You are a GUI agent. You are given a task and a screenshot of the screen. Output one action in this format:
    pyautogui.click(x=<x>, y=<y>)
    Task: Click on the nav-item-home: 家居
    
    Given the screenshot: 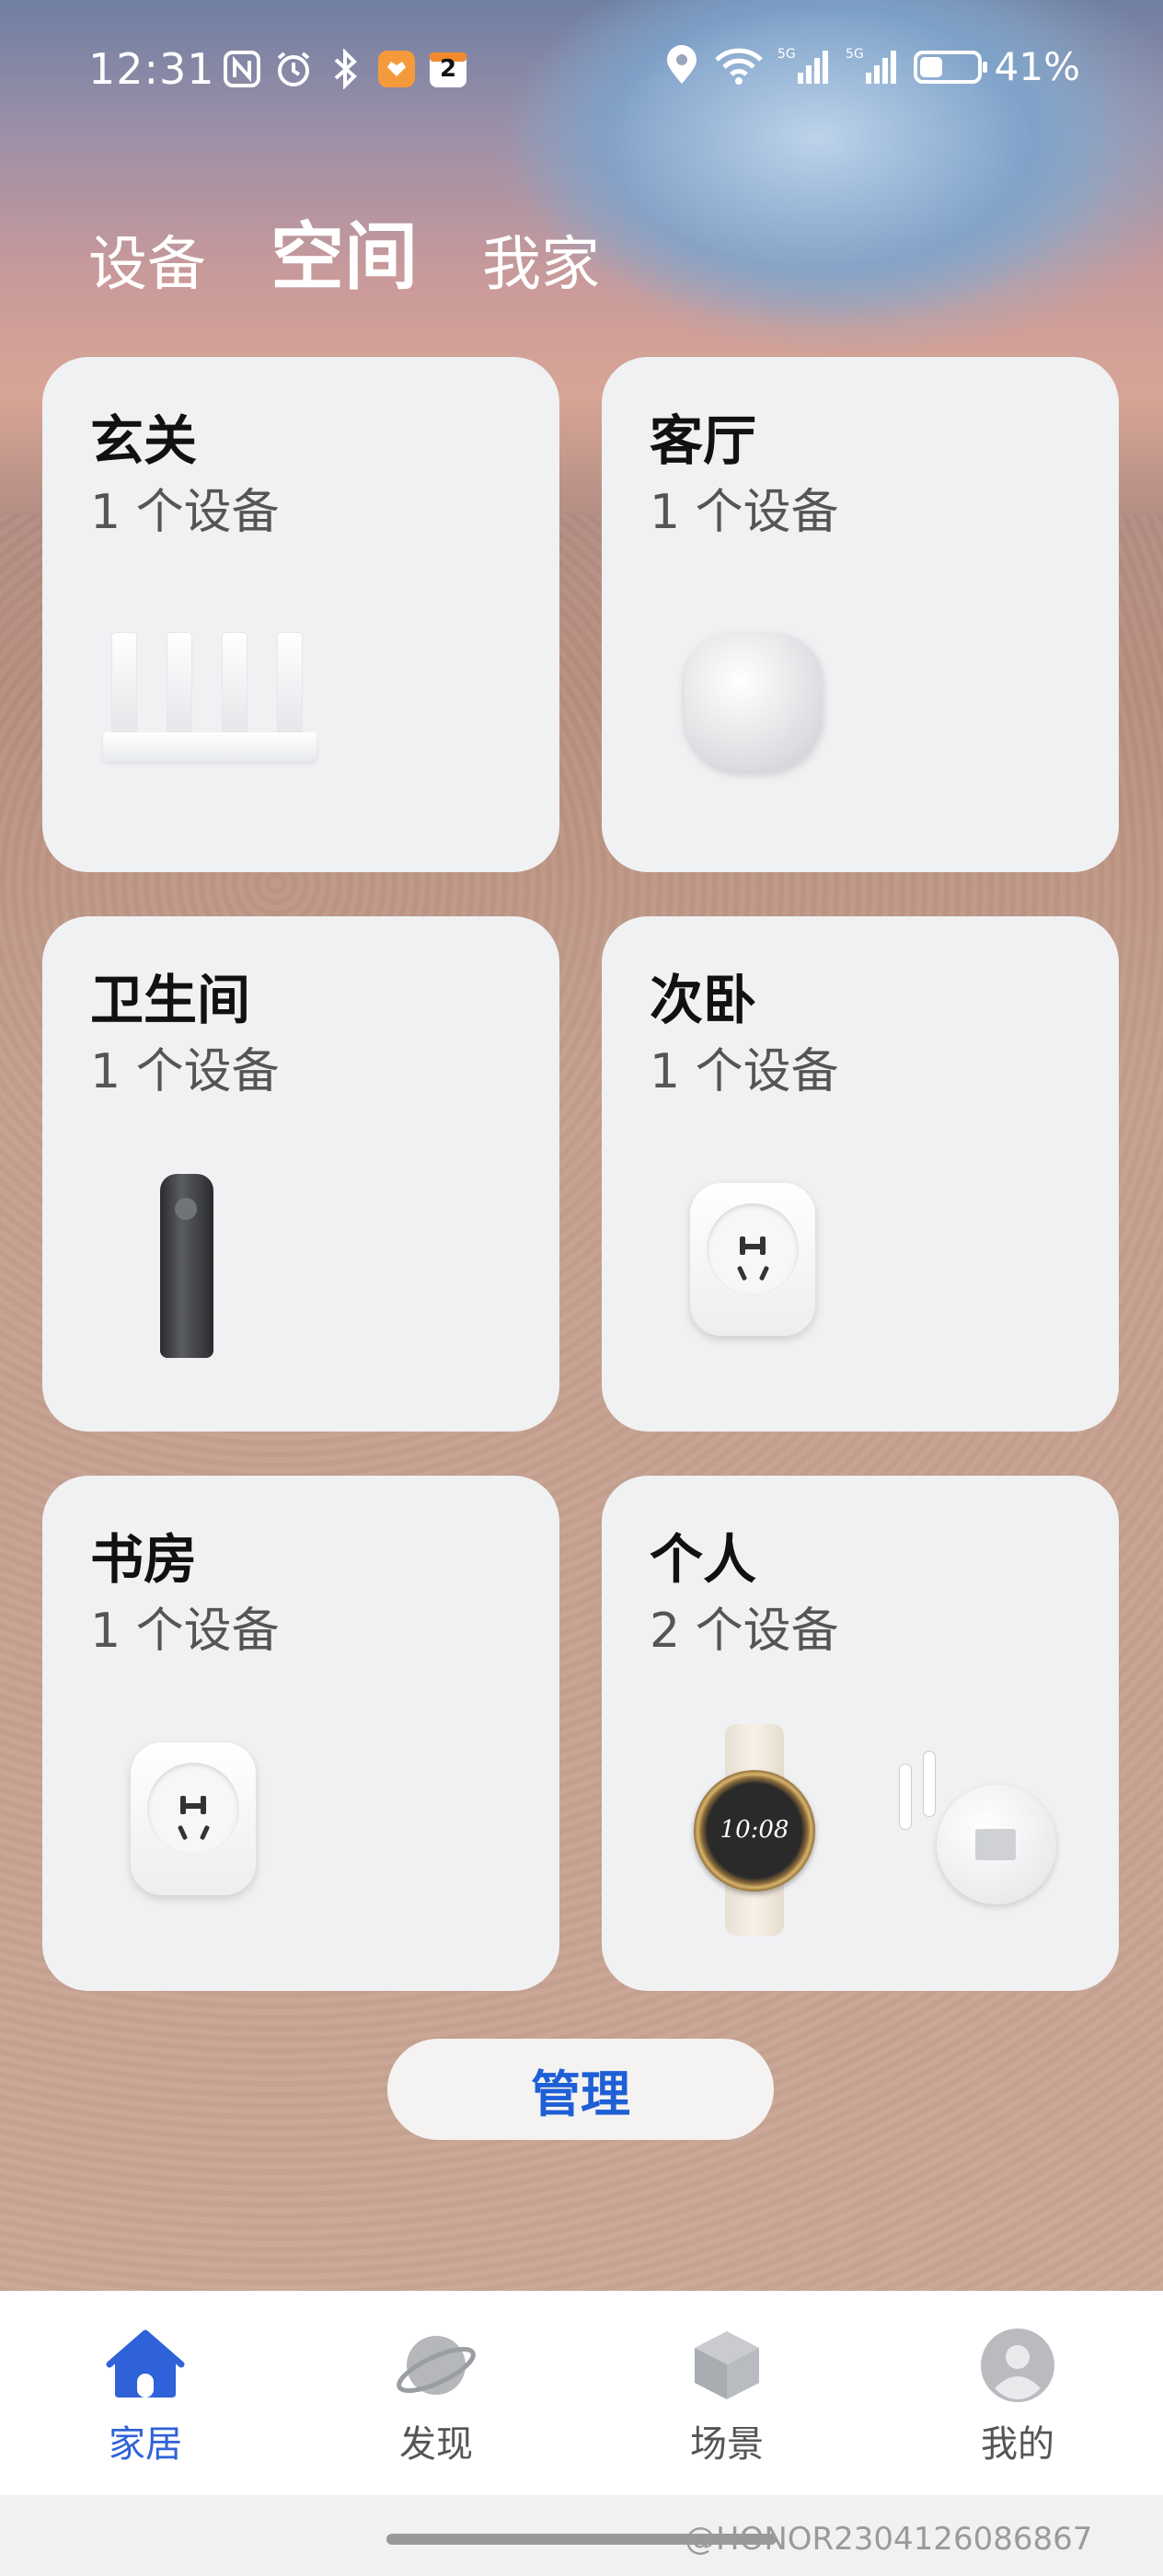 What is the action you would take?
    pyautogui.click(x=145, y=2379)
    